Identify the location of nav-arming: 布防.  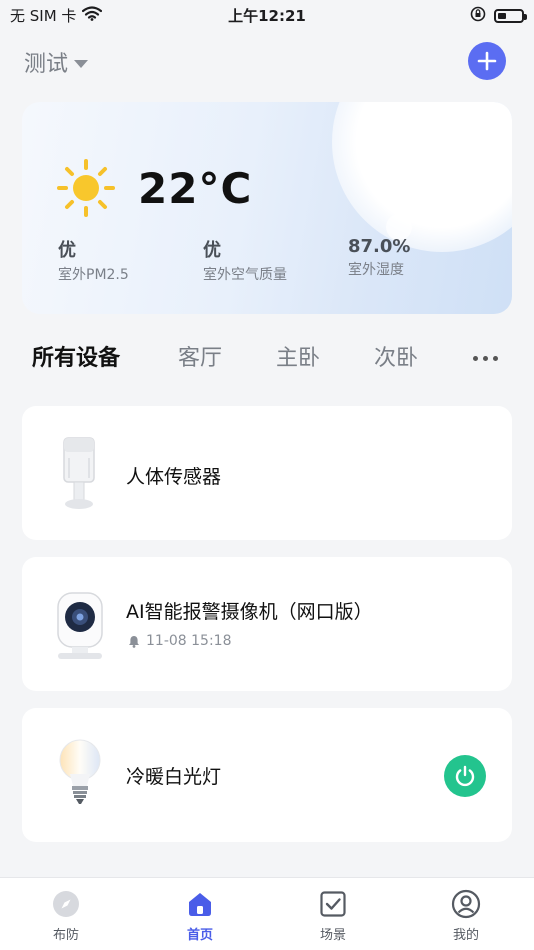
(66, 915).